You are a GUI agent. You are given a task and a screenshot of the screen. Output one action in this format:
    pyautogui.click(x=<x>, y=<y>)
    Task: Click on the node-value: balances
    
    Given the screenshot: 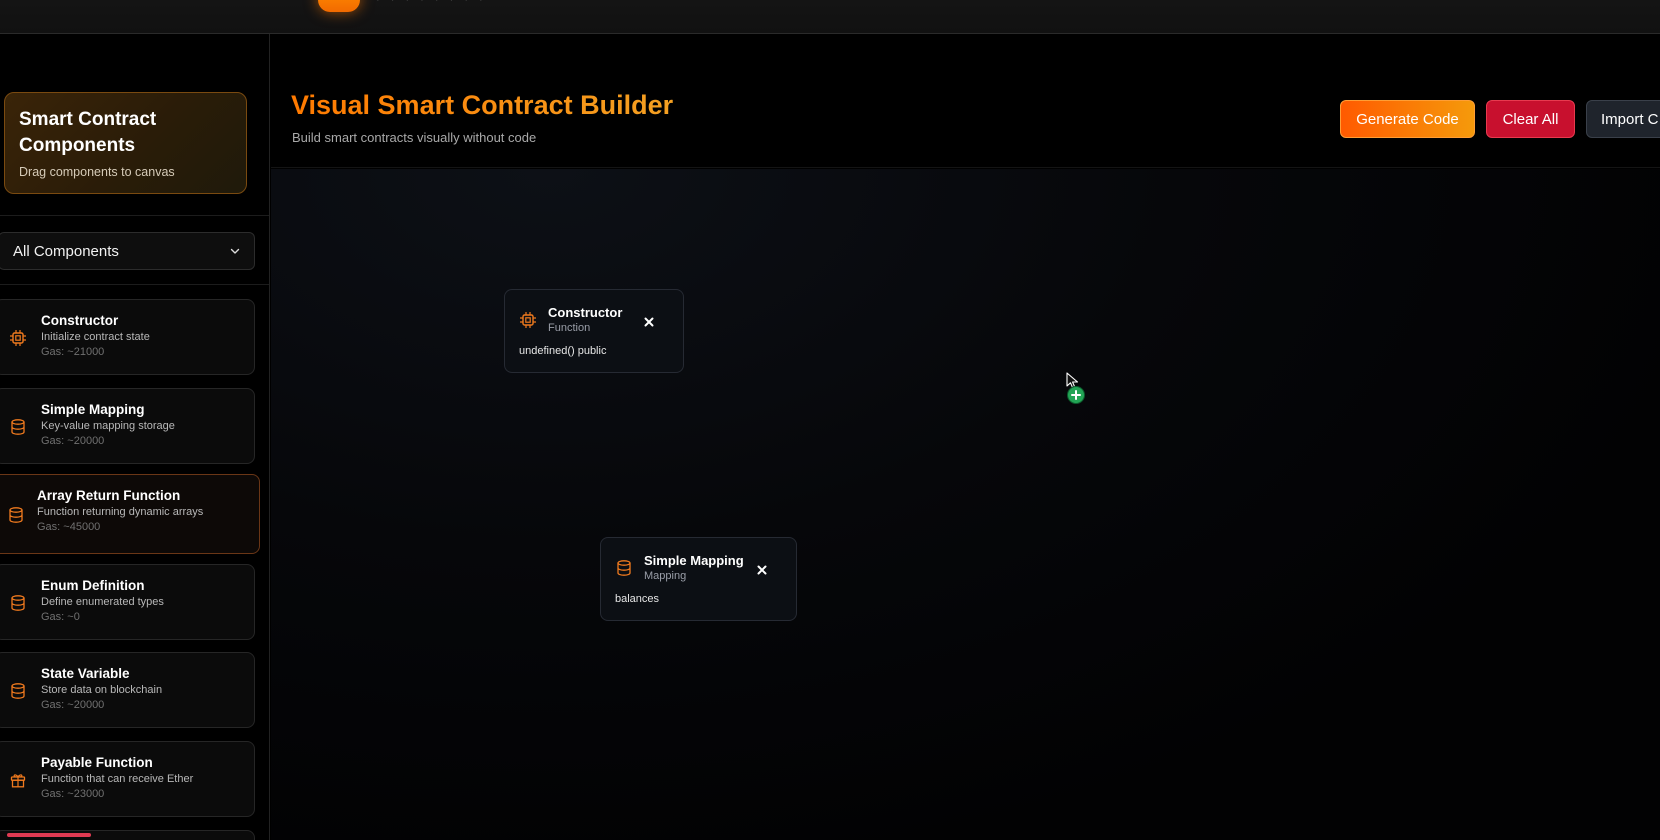 What is the action you would take?
    pyautogui.click(x=637, y=599)
    